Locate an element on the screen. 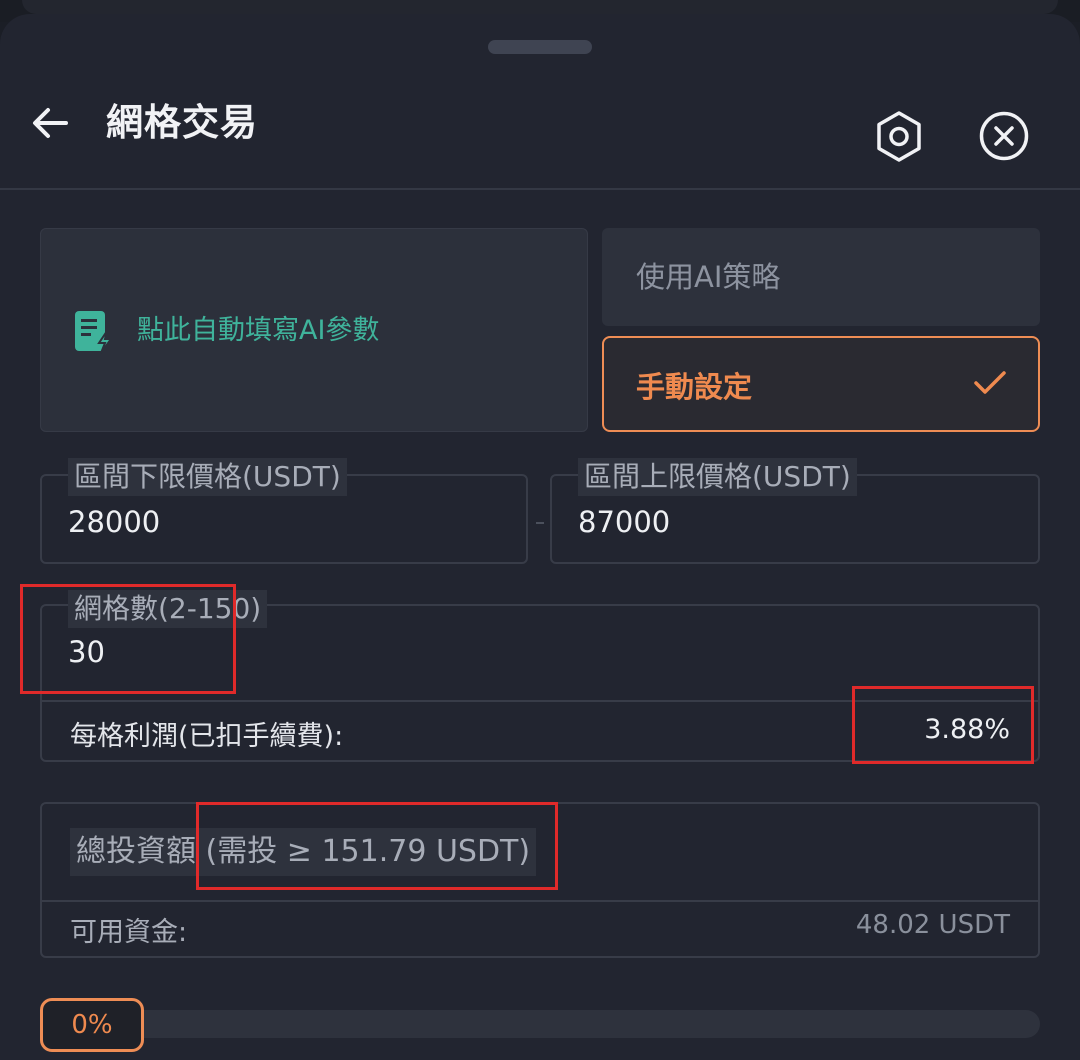 The image size is (1080, 1060). lower-price-value: 28000 is located at coordinates (114, 522).